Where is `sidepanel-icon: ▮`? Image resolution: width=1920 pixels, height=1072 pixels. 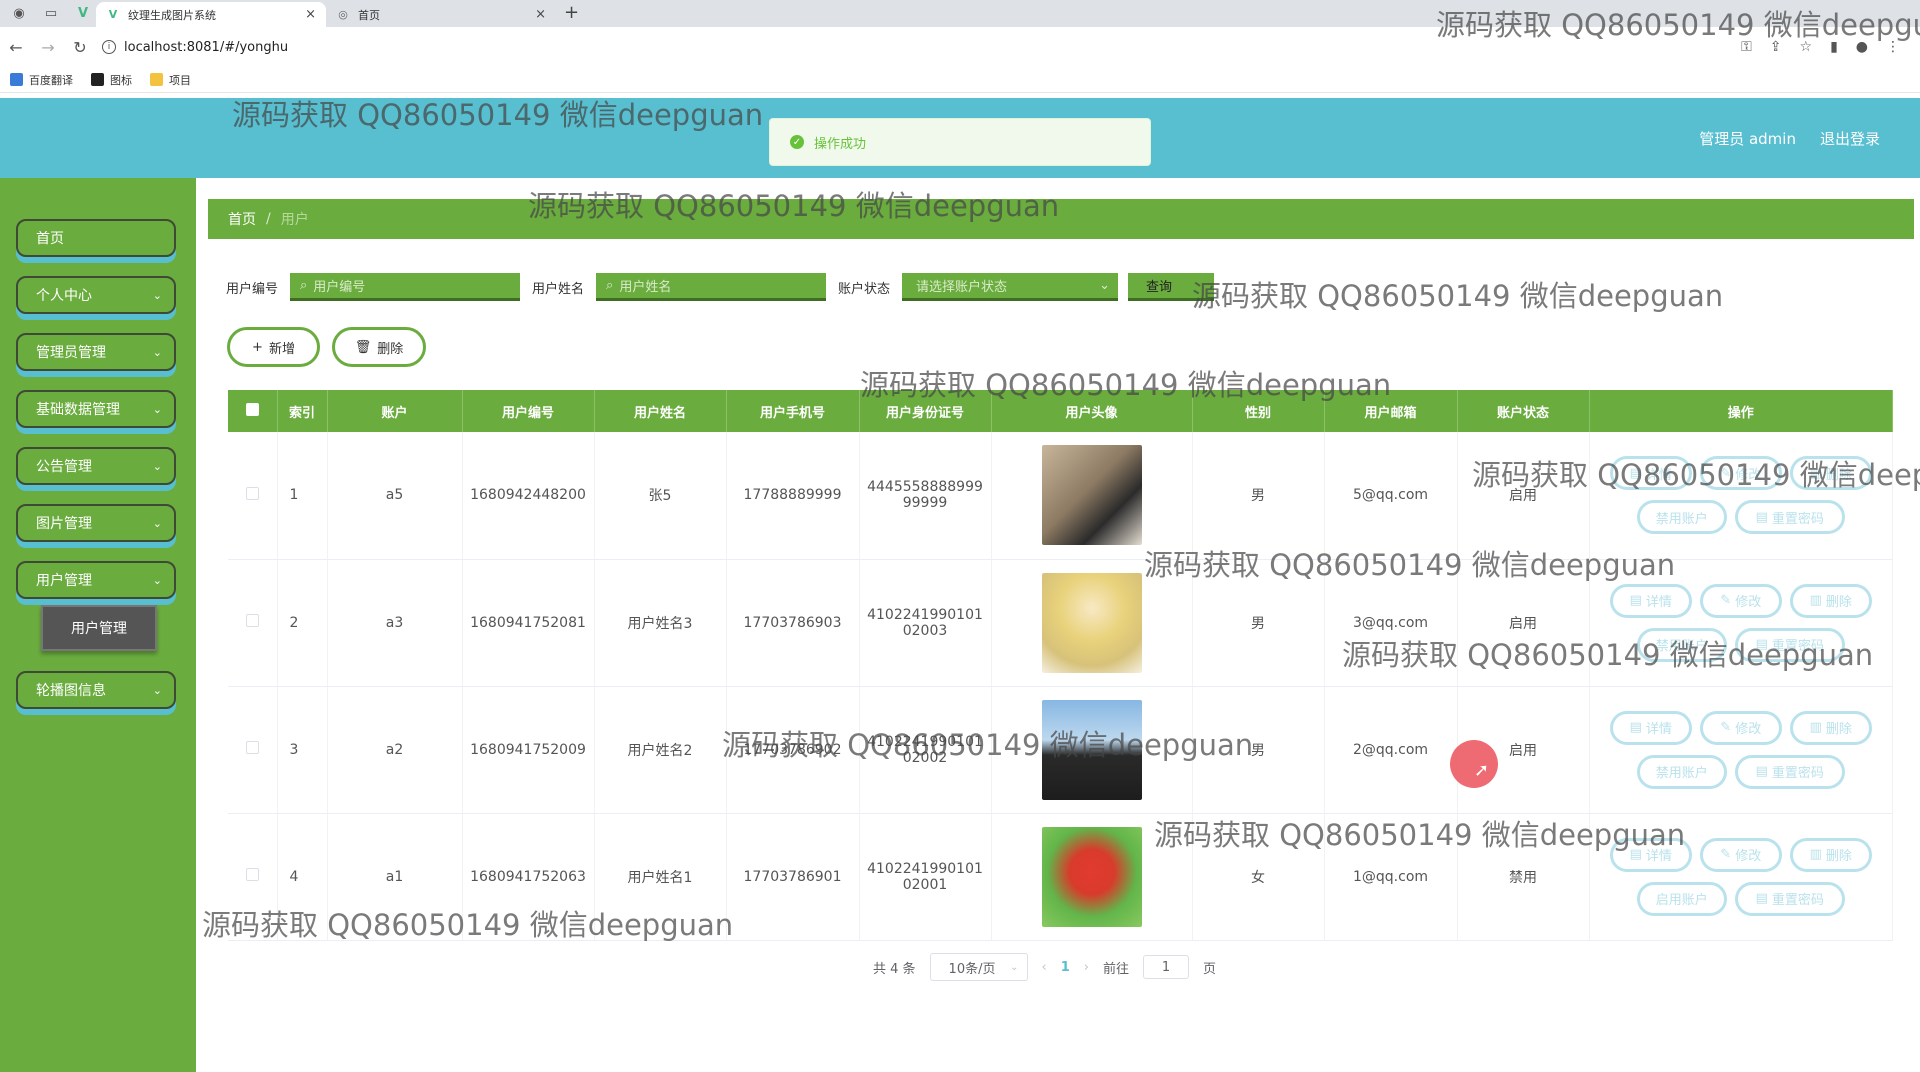 sidepanel-icon: ▮ is located at coordinates (1834, 47).